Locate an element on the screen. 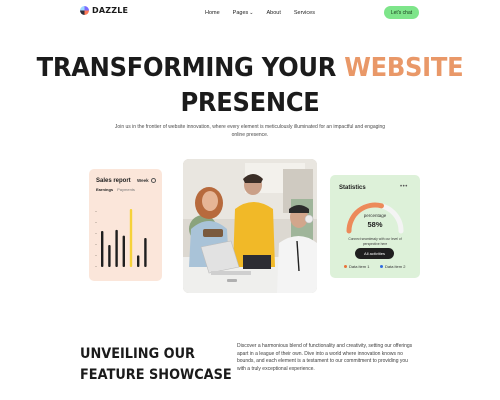  nav-item-pages-label: Pages is located at coordinates (240, 13).